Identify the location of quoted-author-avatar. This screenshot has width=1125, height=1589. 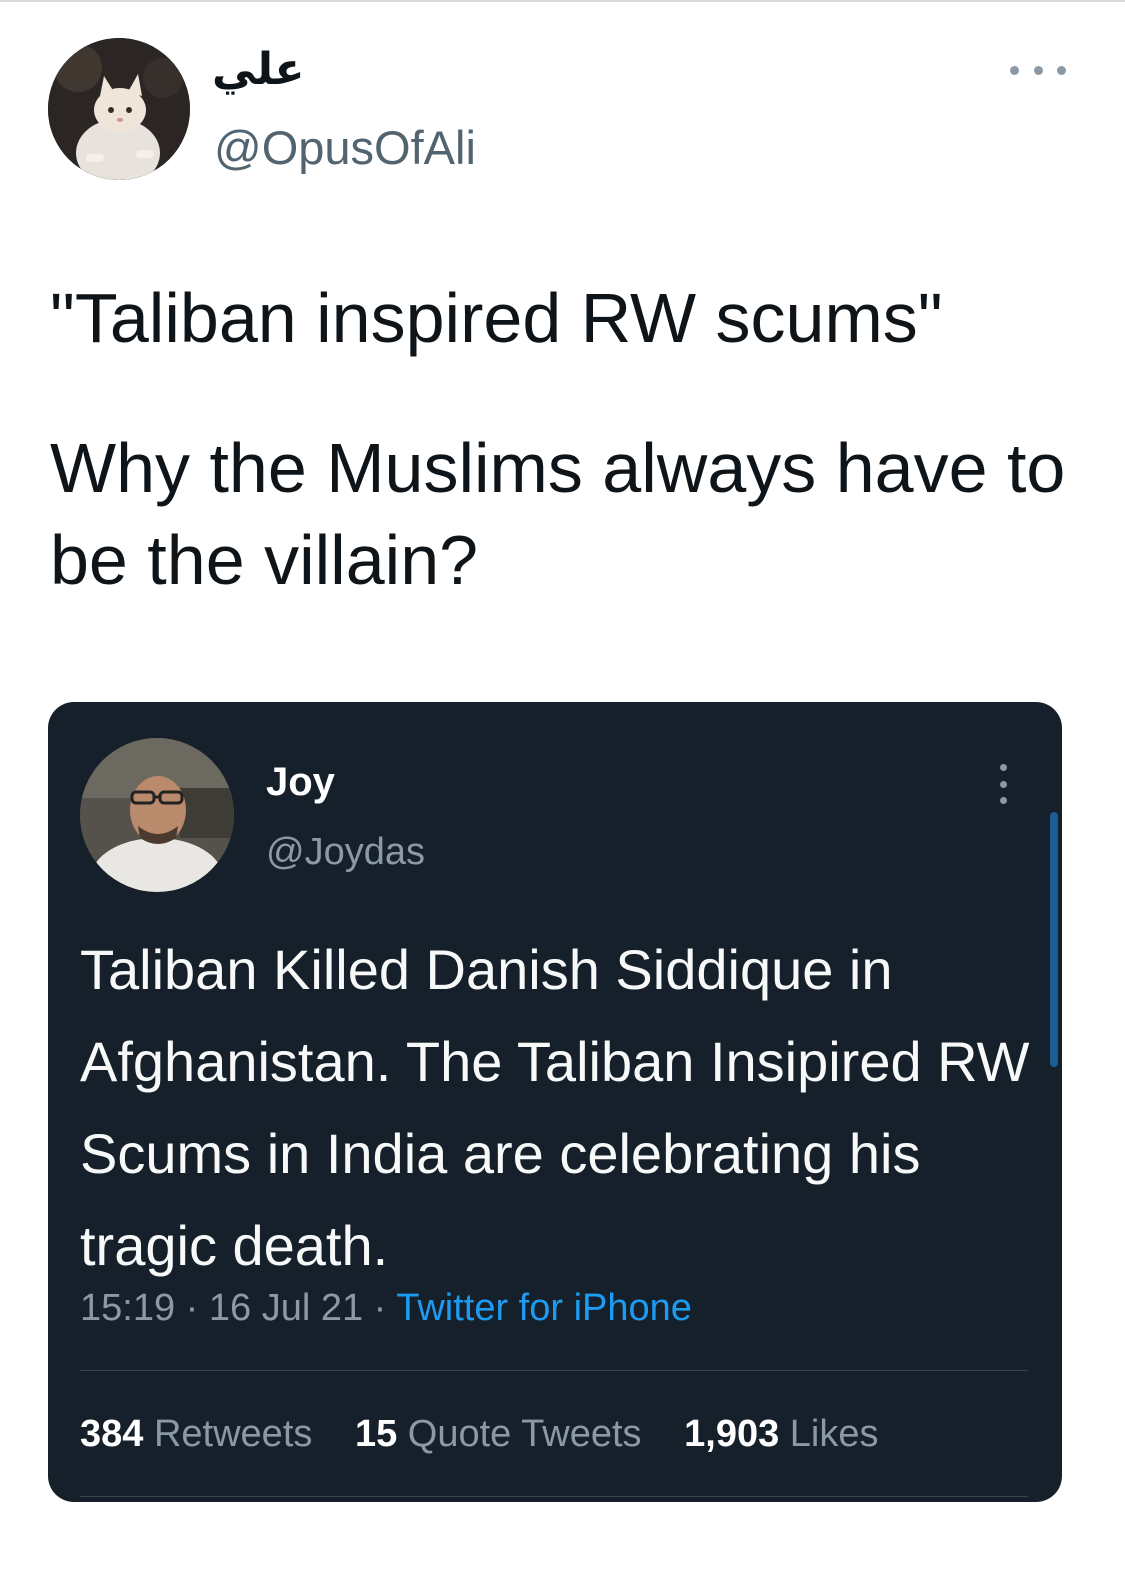
(157, 815).